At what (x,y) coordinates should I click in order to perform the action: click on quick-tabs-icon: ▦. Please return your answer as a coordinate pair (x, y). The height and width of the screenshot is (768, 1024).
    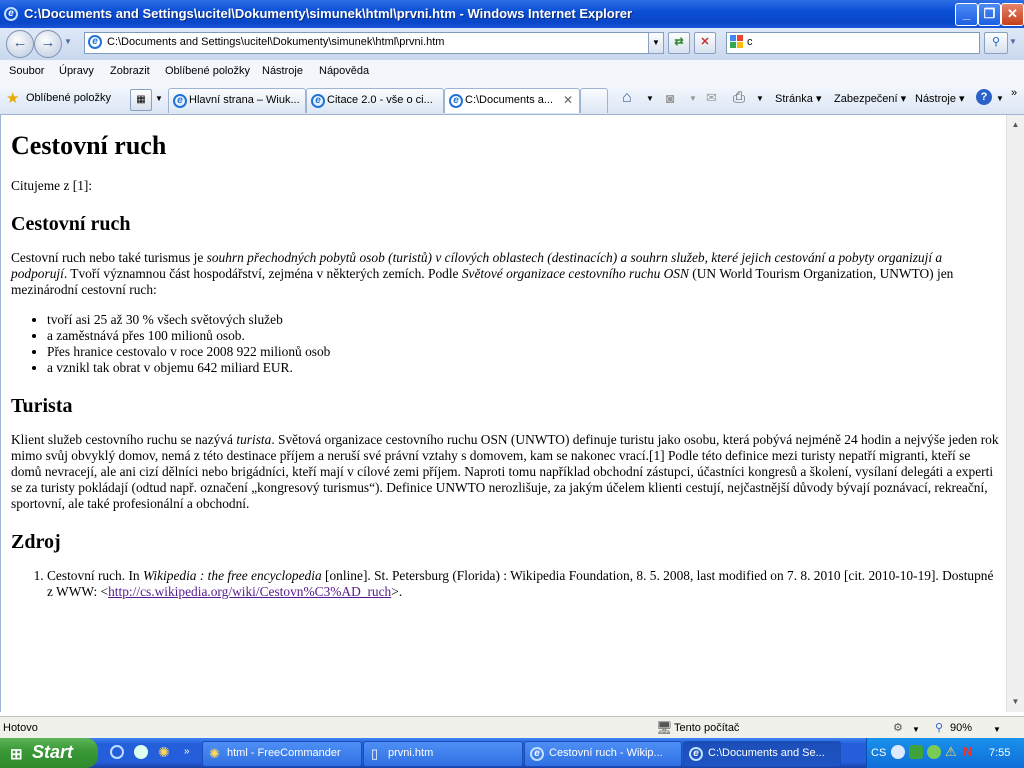
    Looking at the image, I should click on (141, 100).